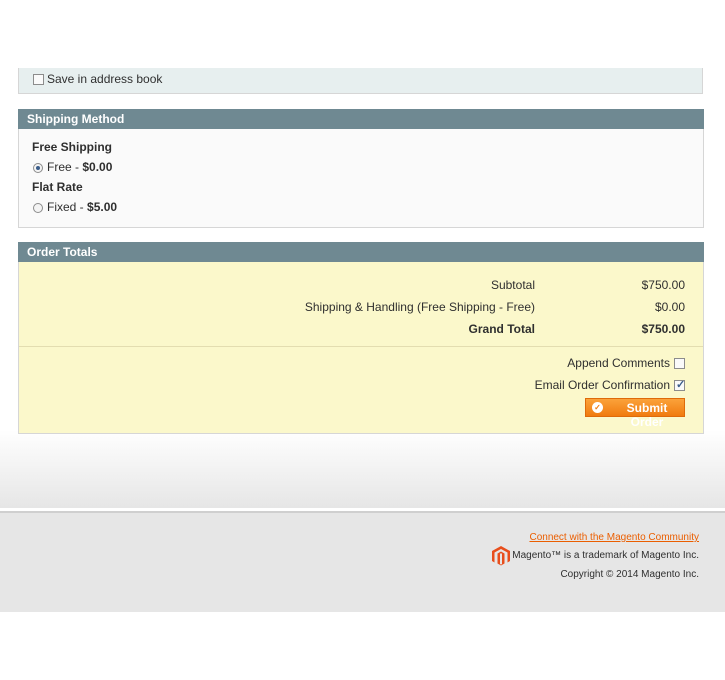 The width and height of the screenshot is (725, 680). Describe the element at coordinates (97, 167) in the screenshot. I see `shipping-option-free-price: $0.00` at that location.